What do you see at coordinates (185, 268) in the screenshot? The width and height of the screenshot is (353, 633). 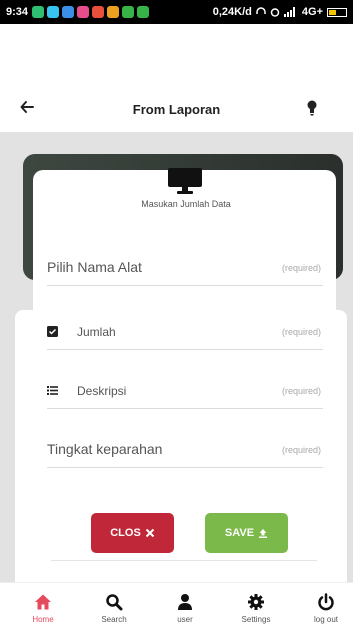 I see `select-equipment-field: Pilih Nama Alat (required)` at bounding box center [185, 268].